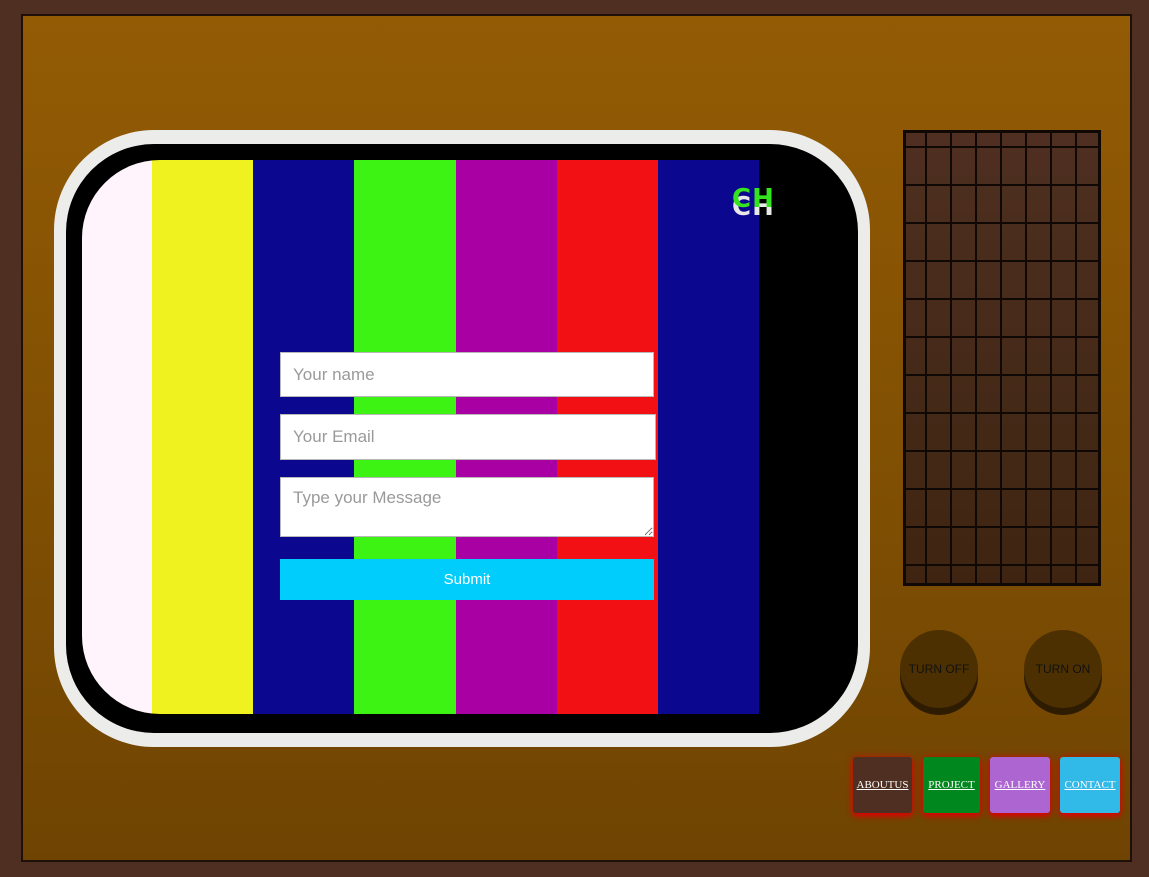 This screenshot has height=877, width=1149. I want to click on nav-gallery-button: GALLERY, so click(1020, 785).